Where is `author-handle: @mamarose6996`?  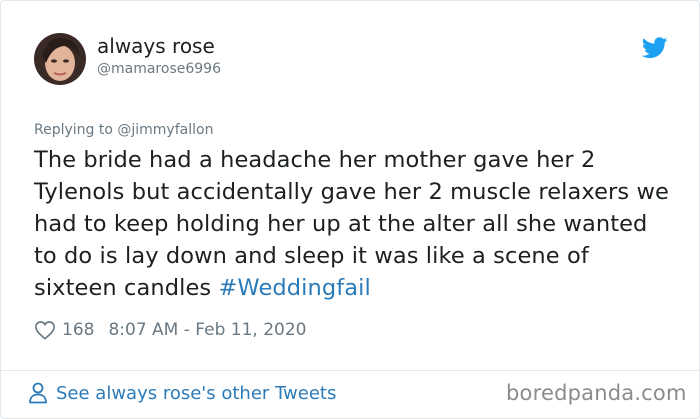 author-handle: @mamarose6996 is located at coordinates (159, 69).